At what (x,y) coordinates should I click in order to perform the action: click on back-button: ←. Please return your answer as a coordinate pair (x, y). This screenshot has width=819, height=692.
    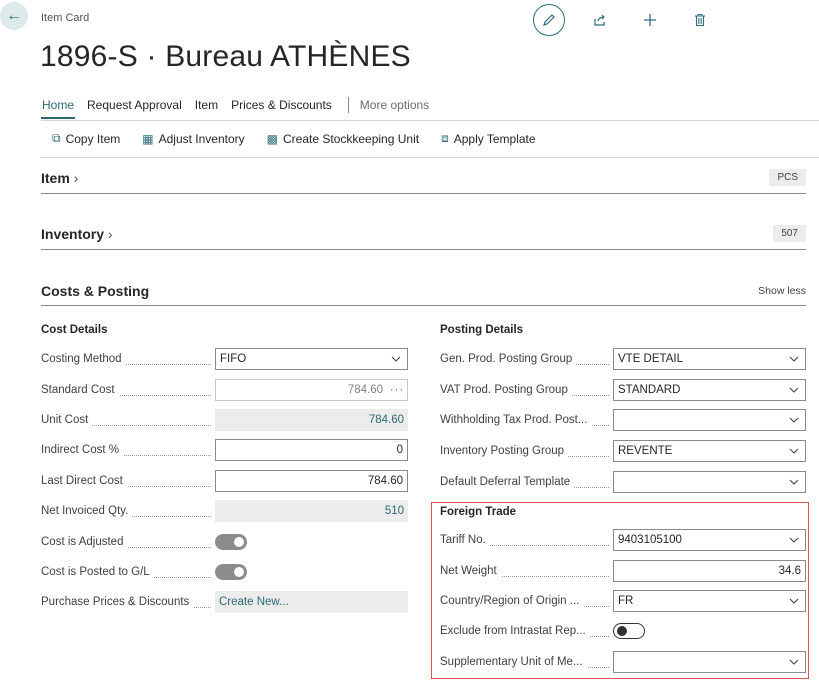
    Looking at the image, I should click on (14, 16).